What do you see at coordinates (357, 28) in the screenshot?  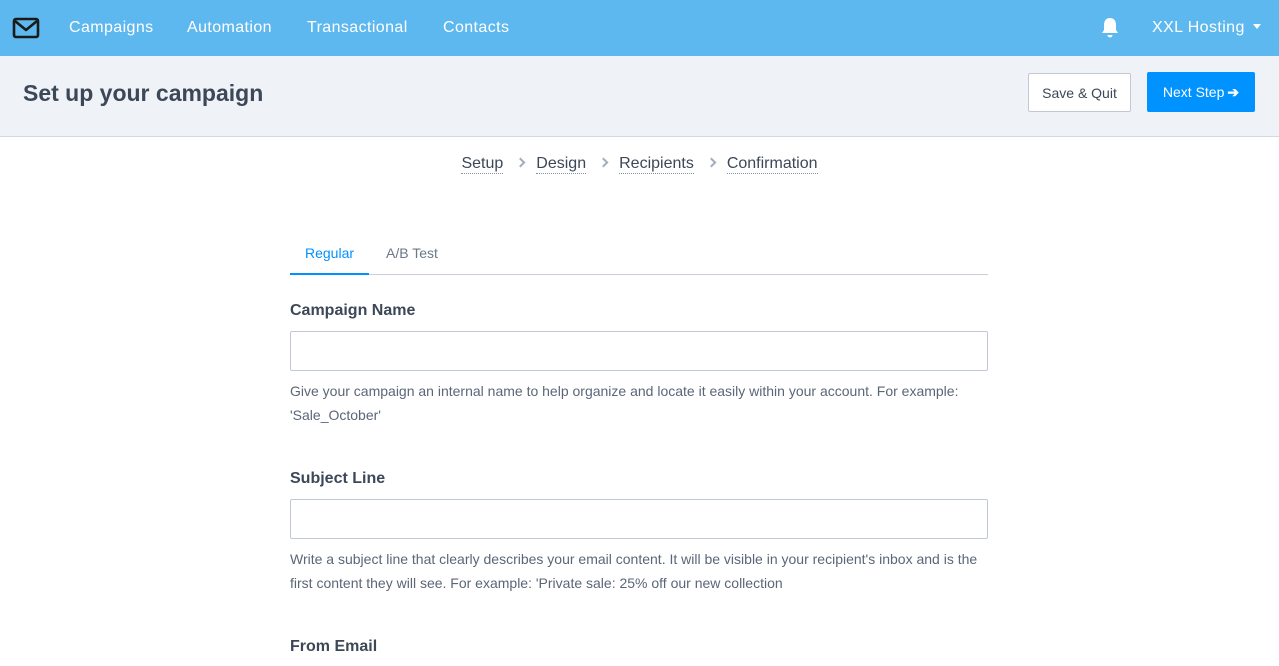 I see `nav-transactional: Transactional` at bounding box center [357, 28].